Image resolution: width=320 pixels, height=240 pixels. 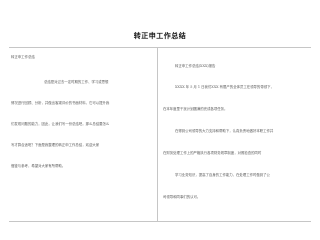 I want to click on right-line-2: 在本年度里干扰计划圆满的完成各项任务。, so click(x=195, y=109).